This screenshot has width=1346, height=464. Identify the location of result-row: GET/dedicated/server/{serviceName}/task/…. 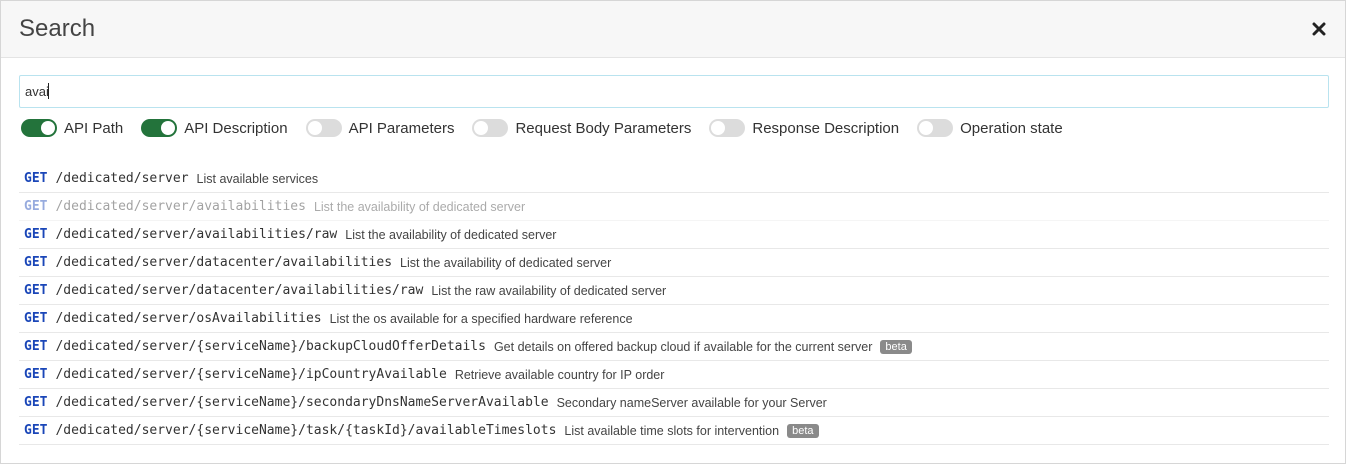
(674, 431).